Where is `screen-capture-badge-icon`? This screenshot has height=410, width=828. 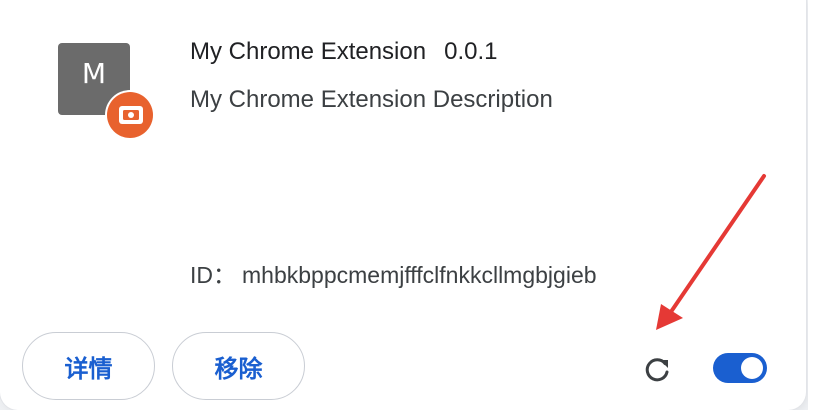
screen-capture-badge-icon is located at coordinates (130, 115).